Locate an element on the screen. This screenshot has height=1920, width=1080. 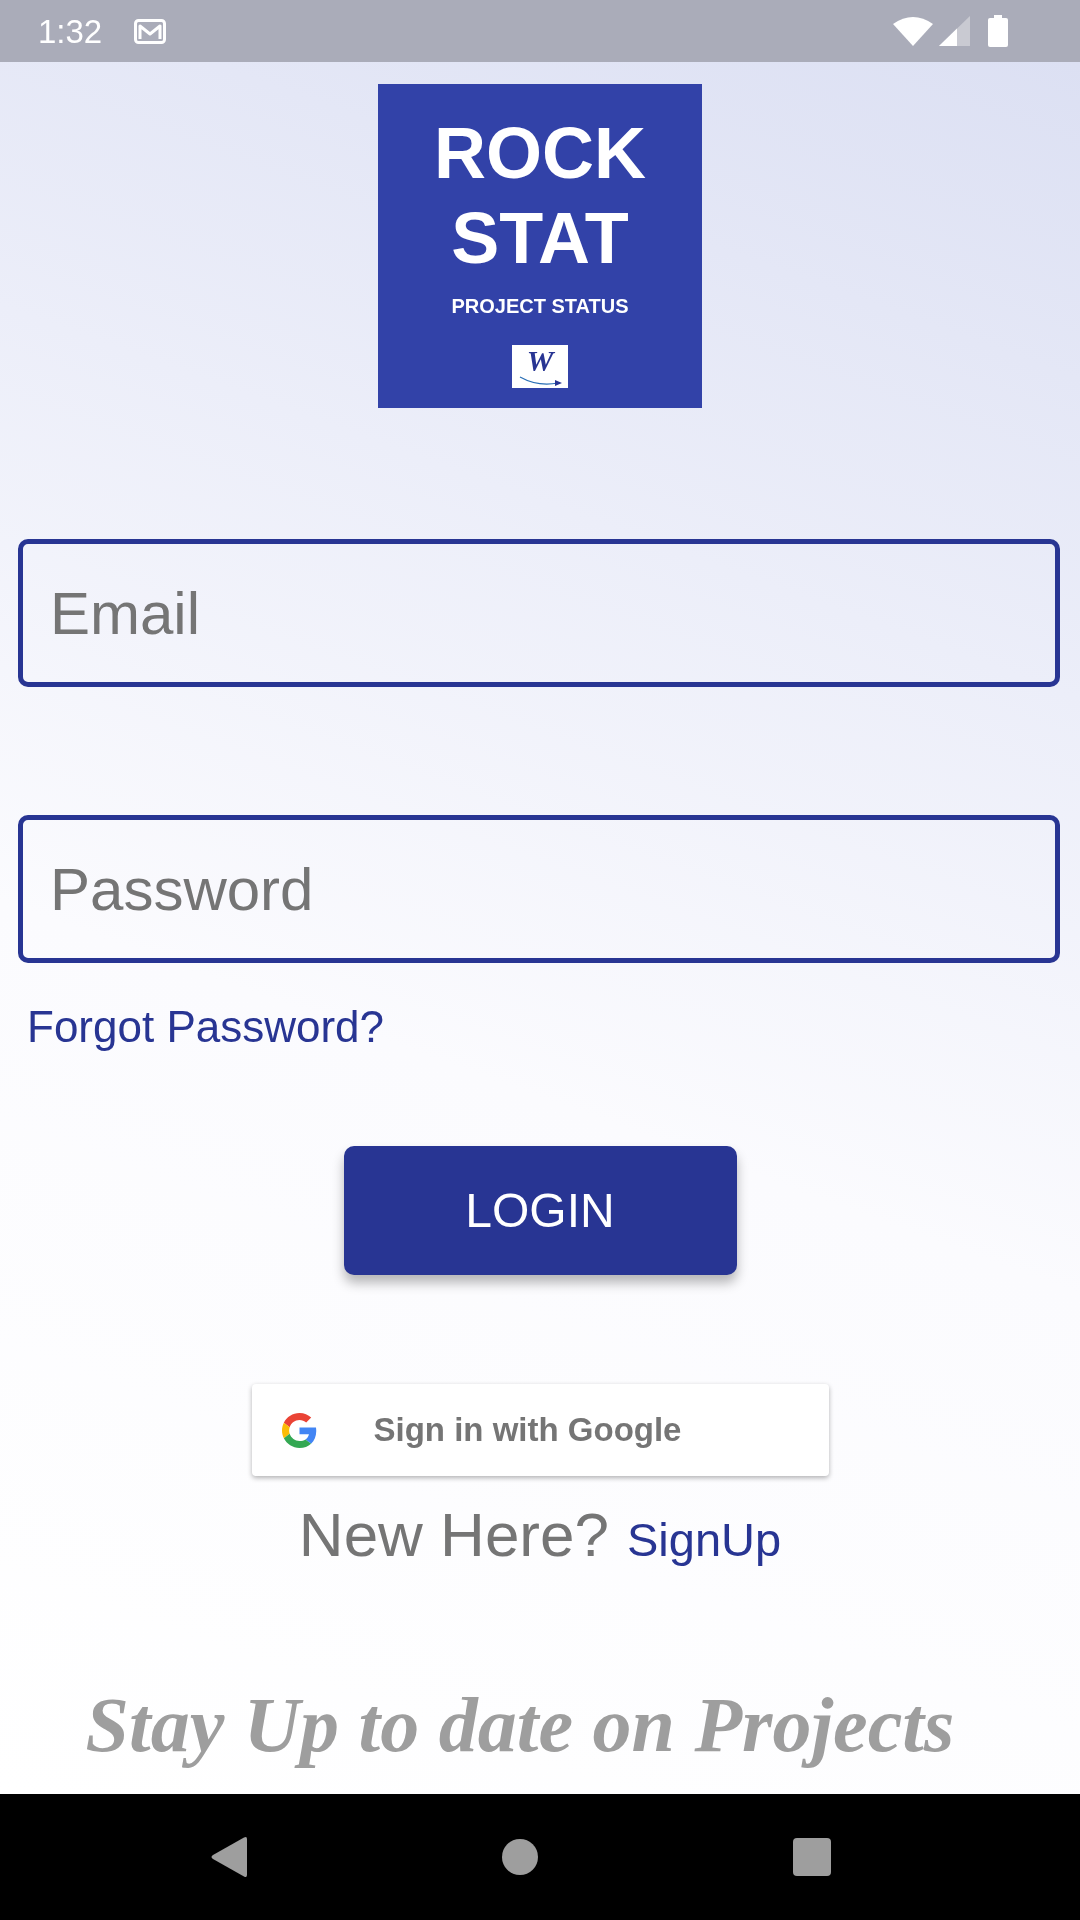
logo-subtitle: PROJECT STATUS is located at coordinates (540, 306).